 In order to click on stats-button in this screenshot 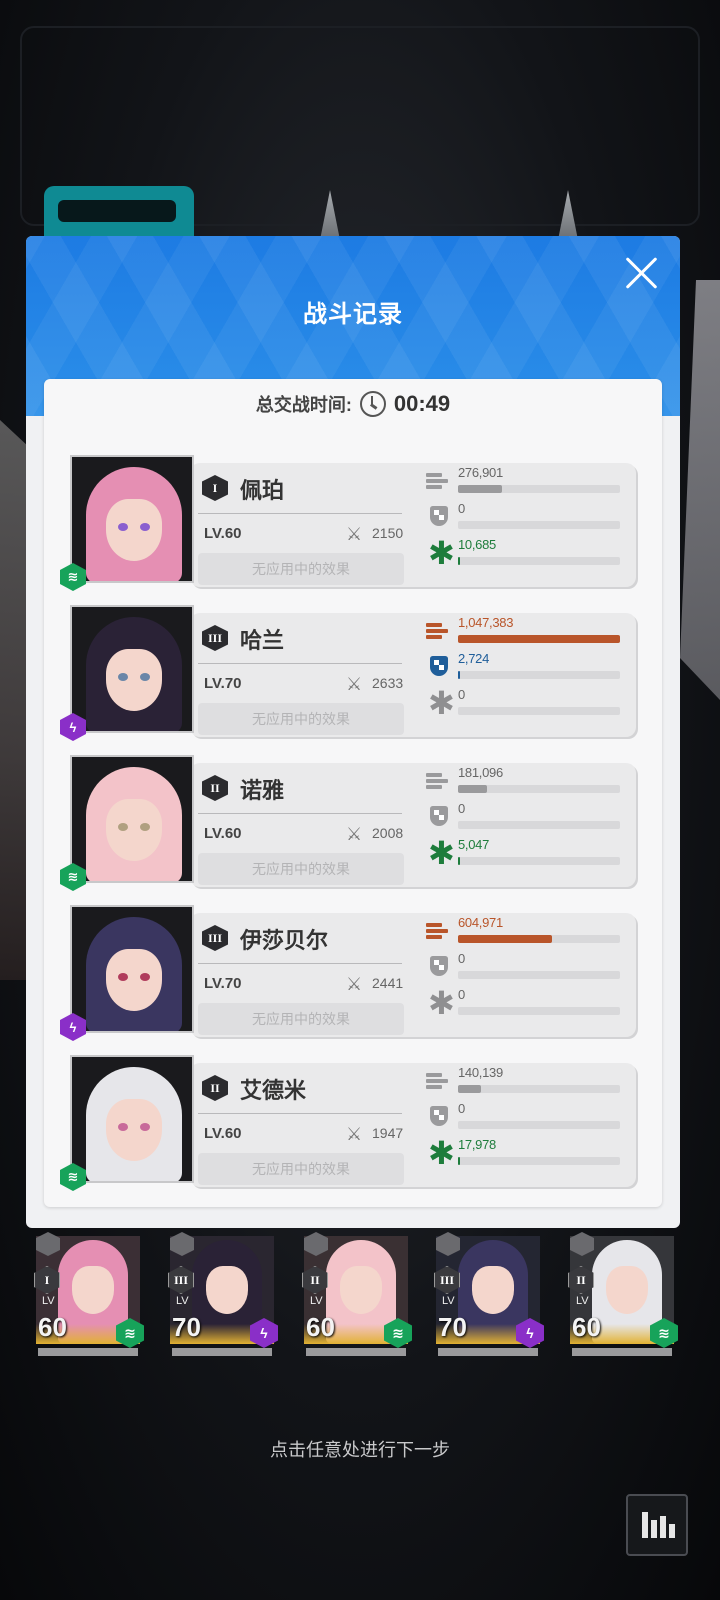, I will do `click(657, 1525)`.